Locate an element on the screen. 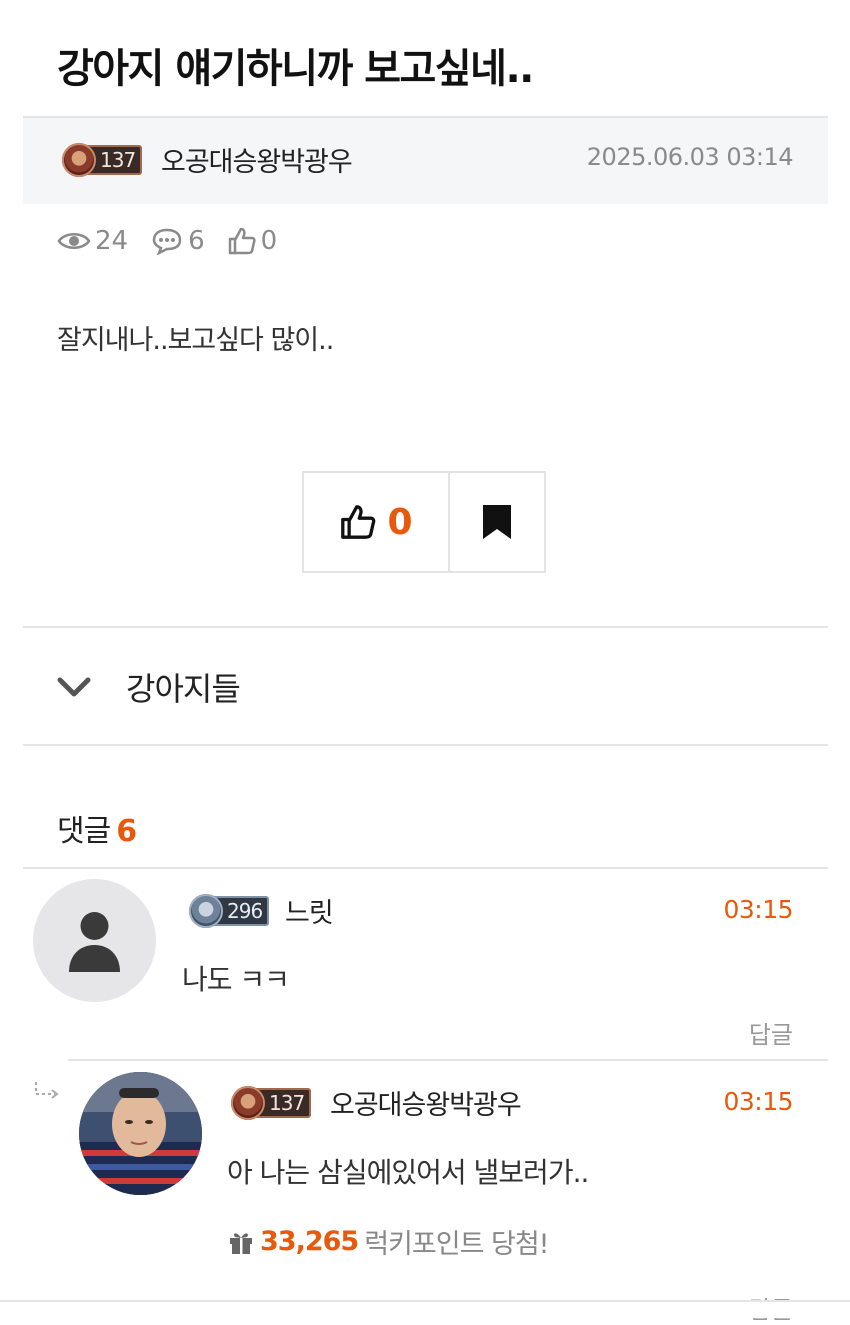 The image size is (850, 1325). post-title: 강아지 얘기하니까 보고싶네.. is located at coordinates (295, 69).